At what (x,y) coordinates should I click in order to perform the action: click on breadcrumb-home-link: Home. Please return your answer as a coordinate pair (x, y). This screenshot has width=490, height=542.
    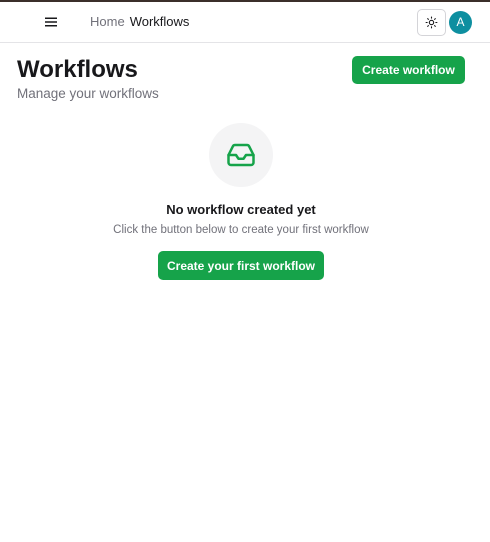
    Looking at the image, I should click on (107, 22).